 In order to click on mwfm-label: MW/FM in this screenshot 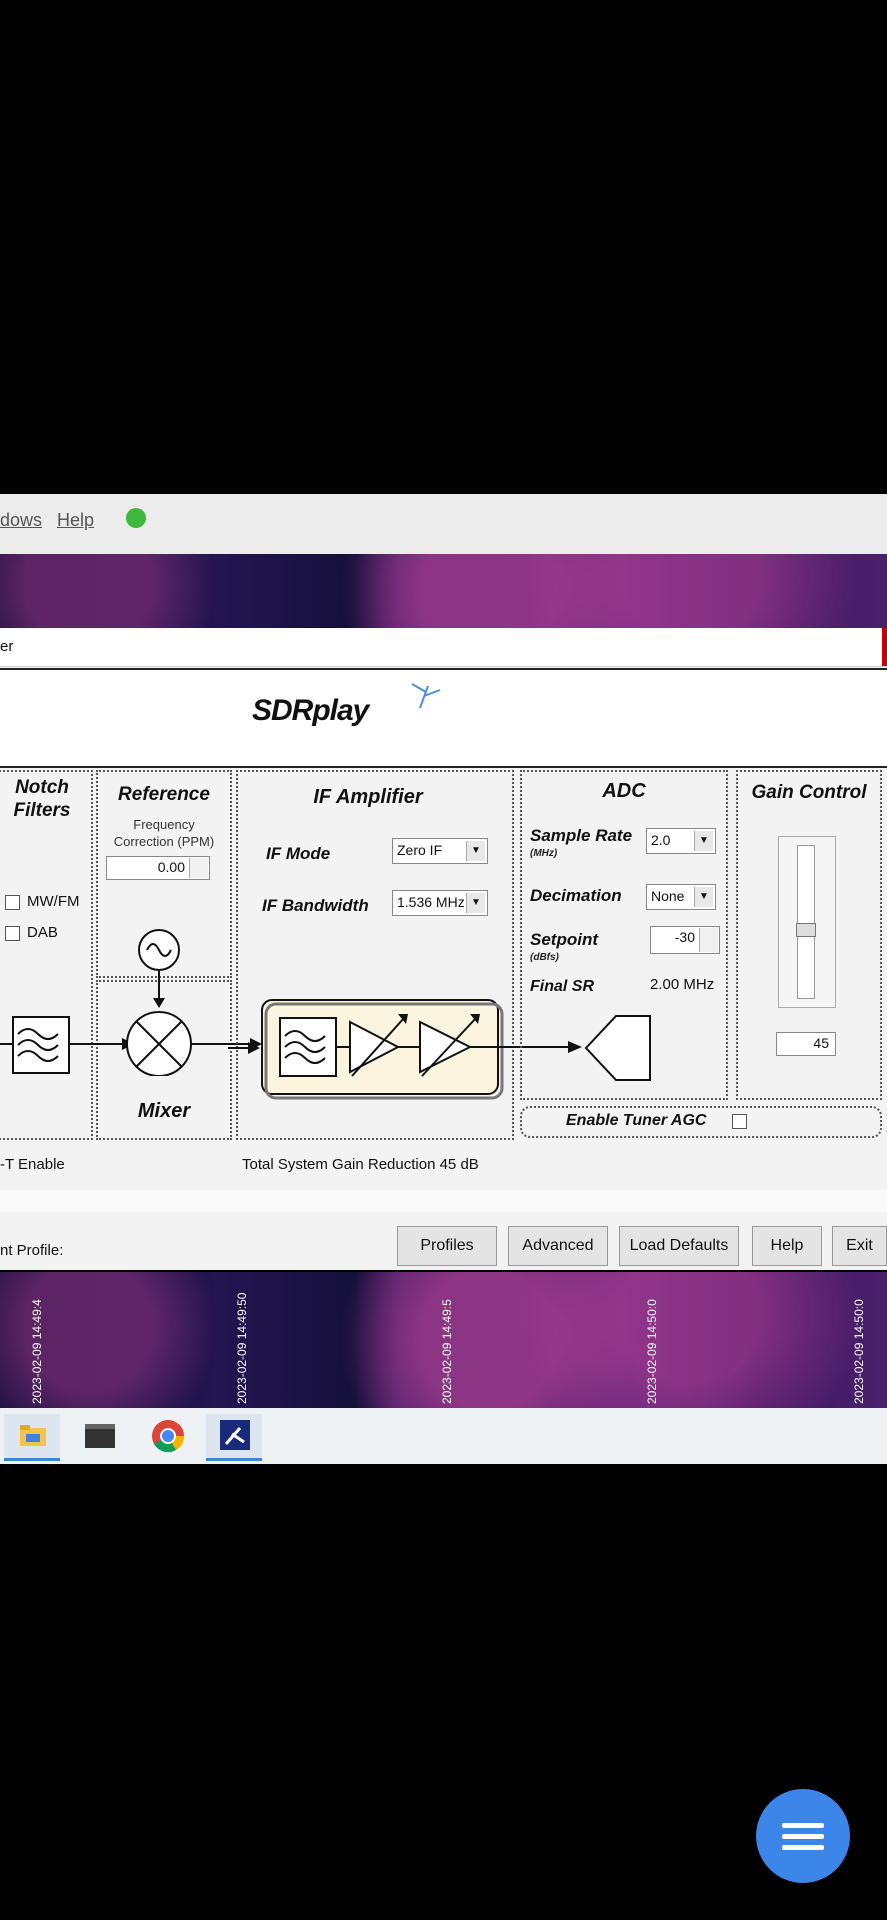, I will do `click(53, 901)`.